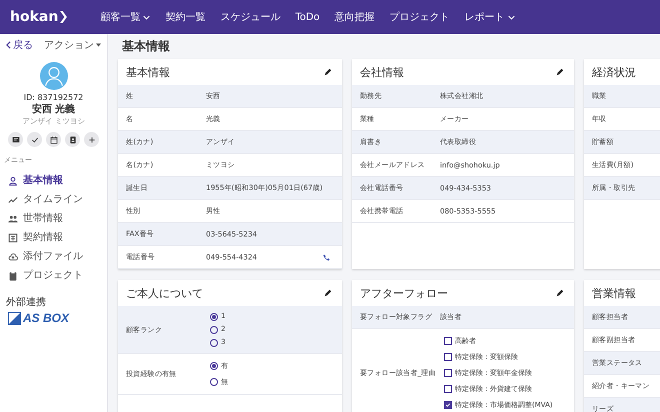  I want to click on integration-logo: AS BOX, so click(46, 318).